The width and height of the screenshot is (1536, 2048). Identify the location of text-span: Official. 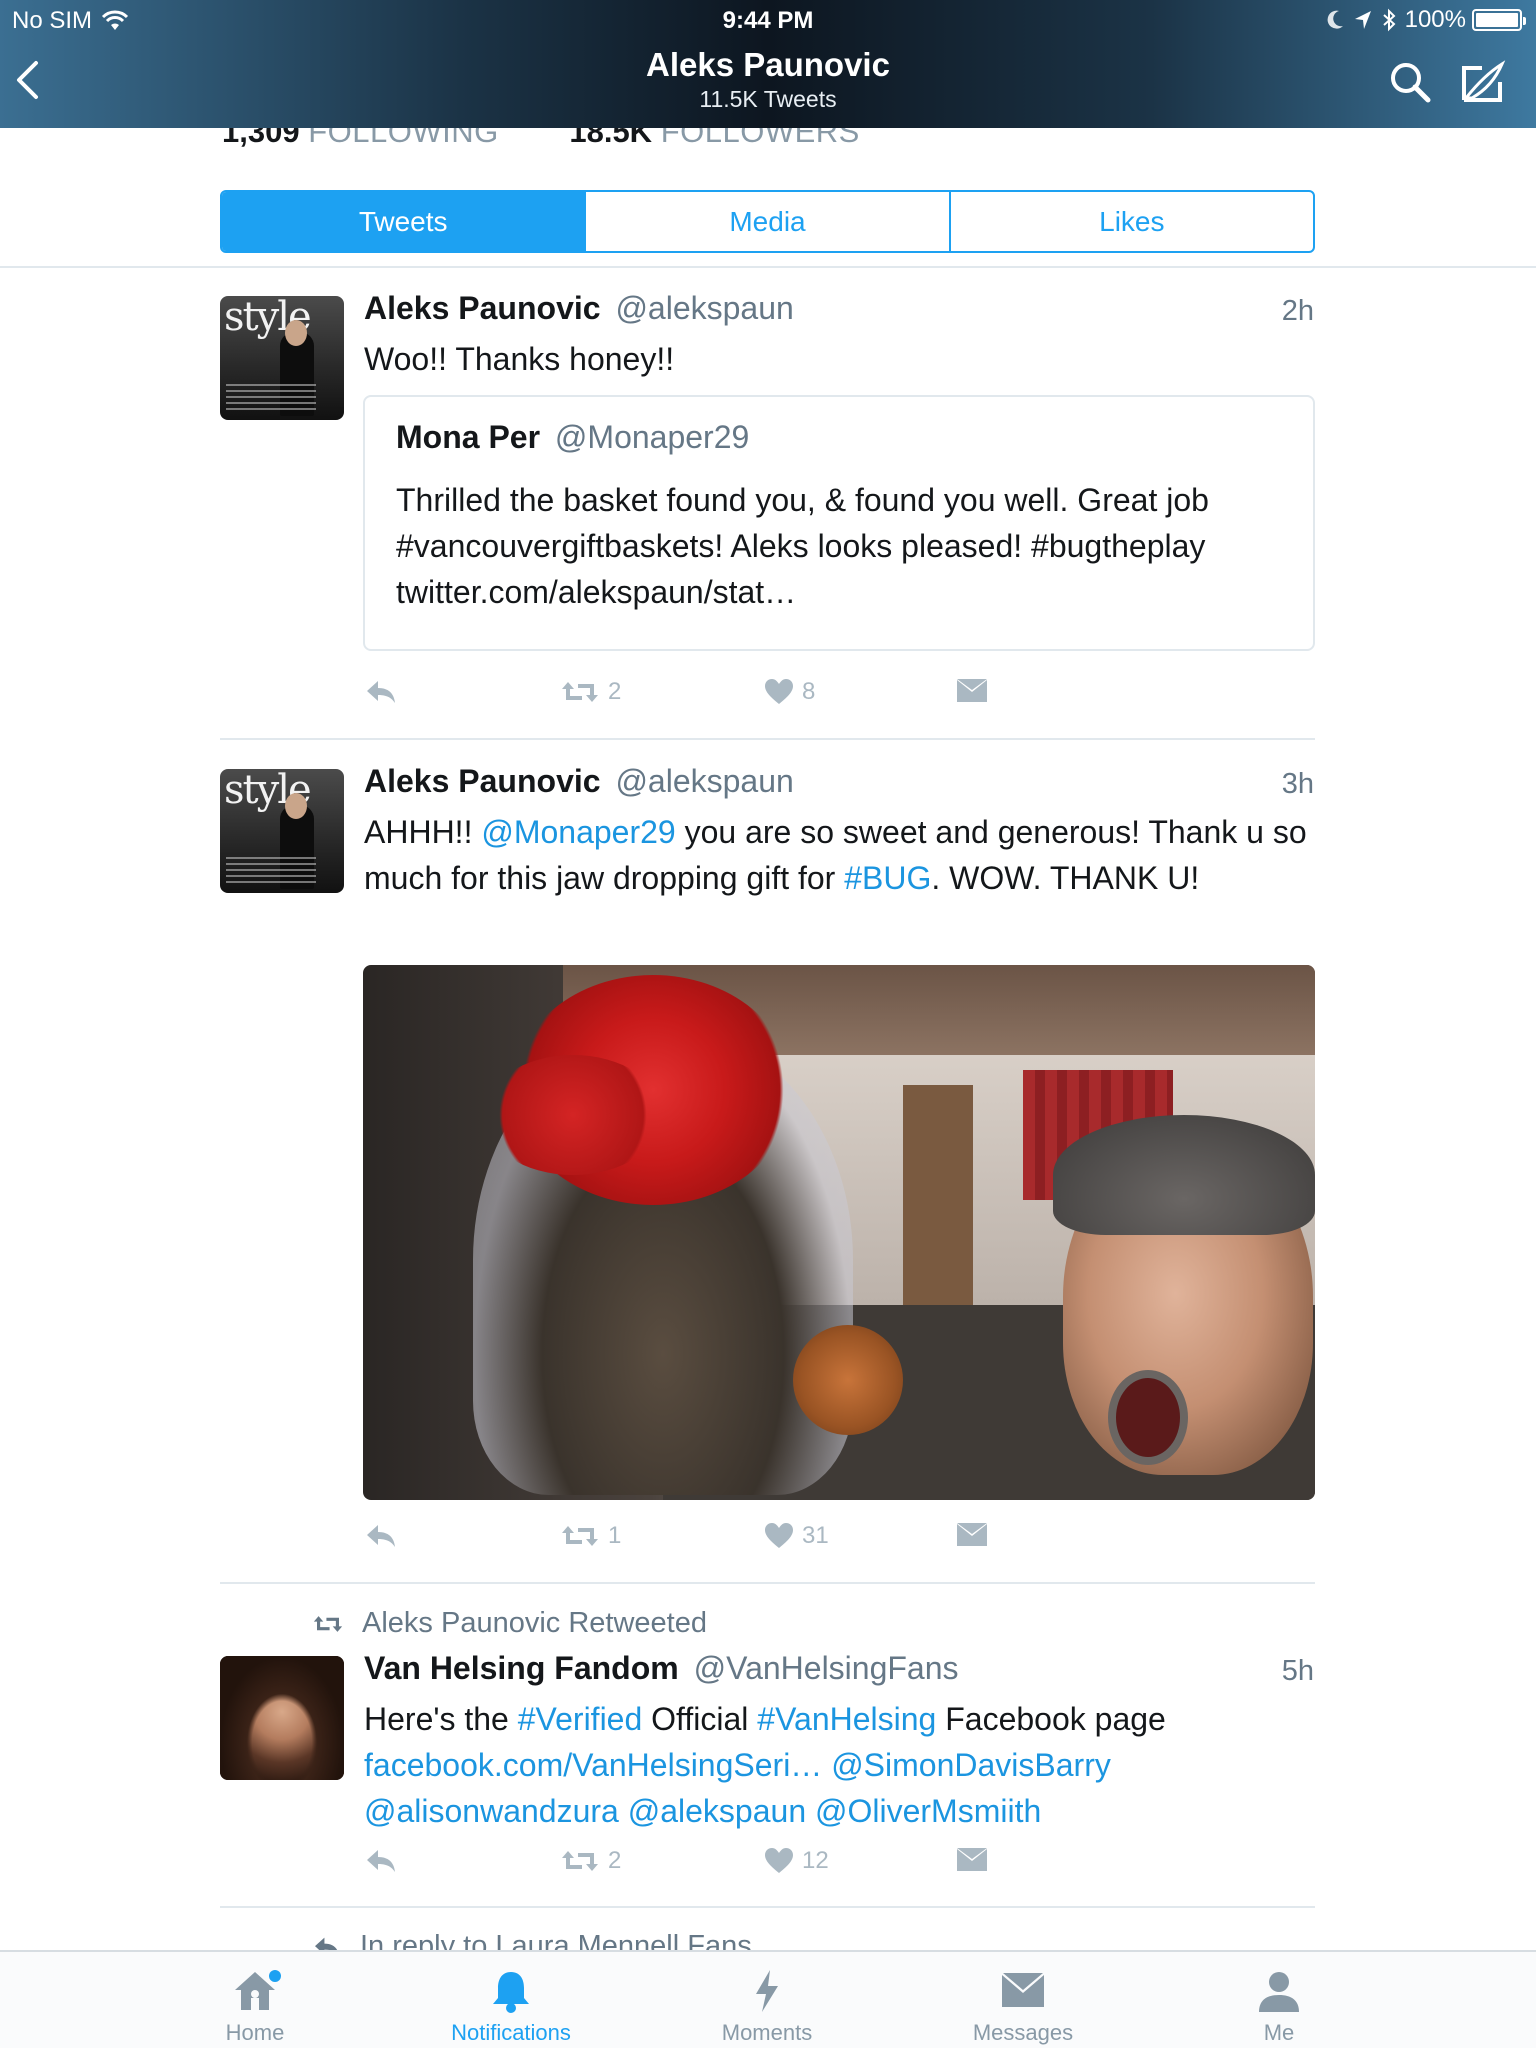
(700, 1719).